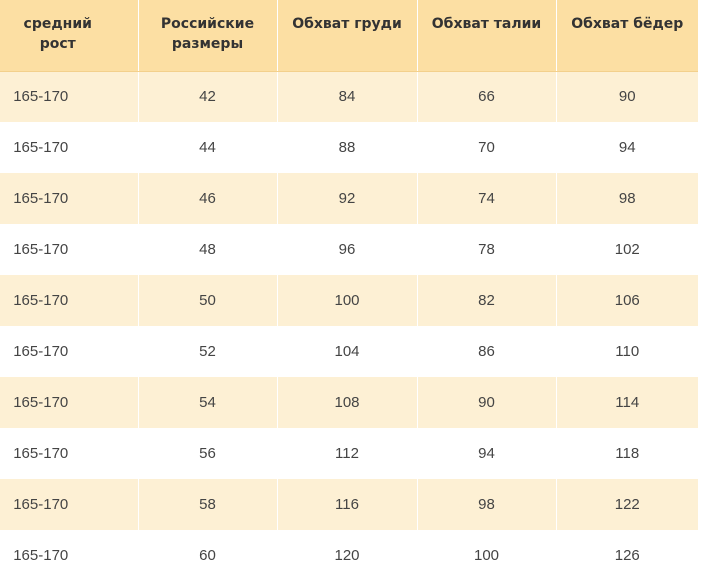 The width and height of the screenshot is (703, 585). Describe the element at coordinates (487, 147) in the screenshot. I see `waist-cell: 70` at that location.